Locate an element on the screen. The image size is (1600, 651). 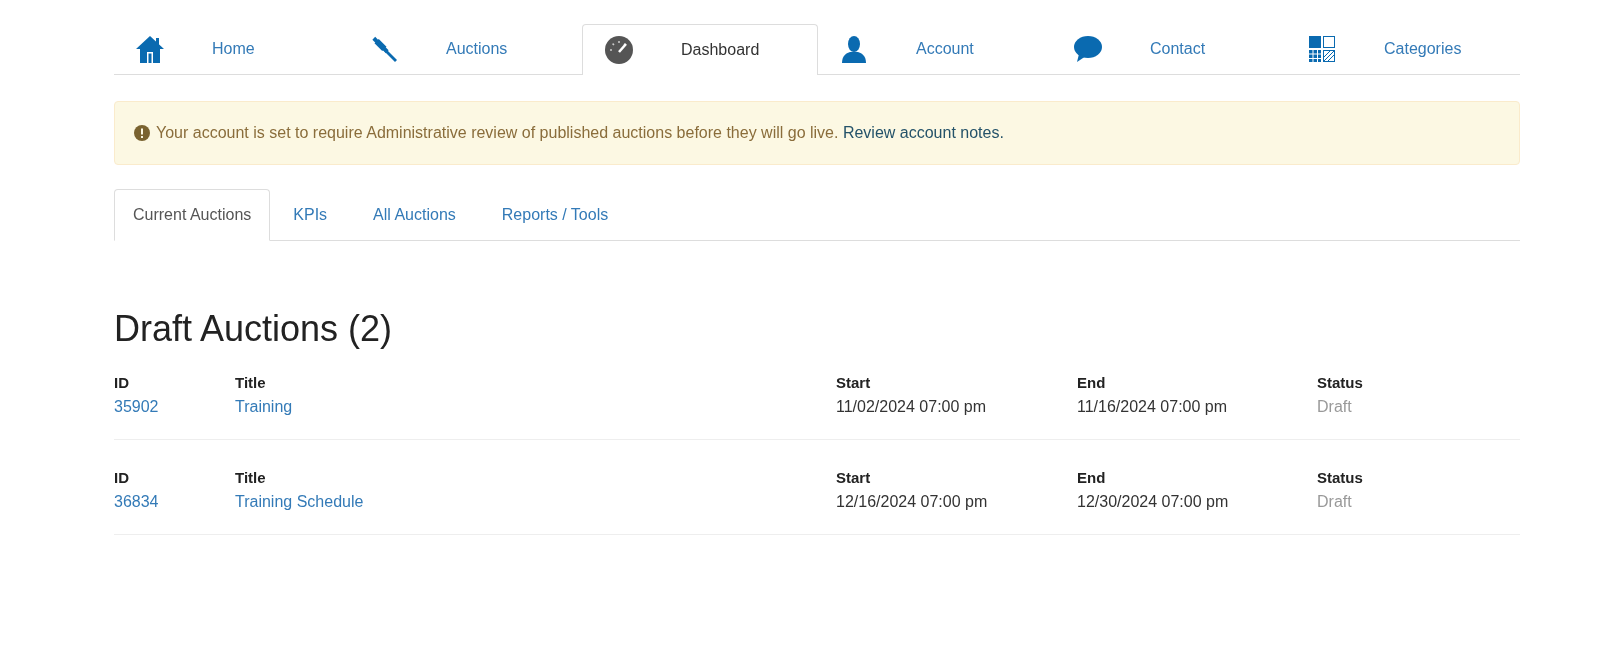
tab: KPIs is located at coordinates (310, 215).